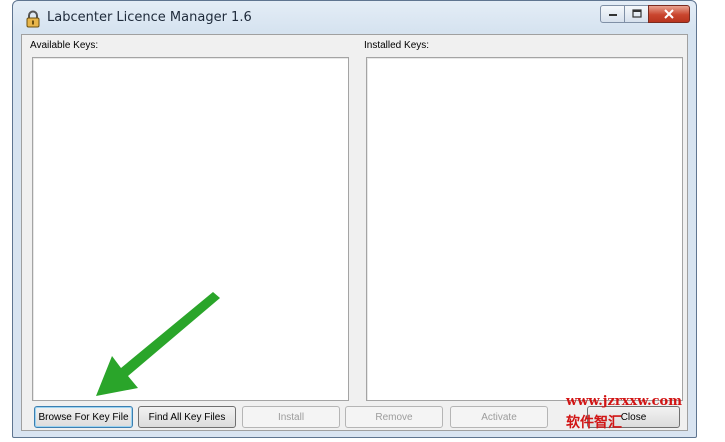  Describe the element at coordinates (594, 423) in the screenshot. I see `watermark-text: 软件智汇` at that location.